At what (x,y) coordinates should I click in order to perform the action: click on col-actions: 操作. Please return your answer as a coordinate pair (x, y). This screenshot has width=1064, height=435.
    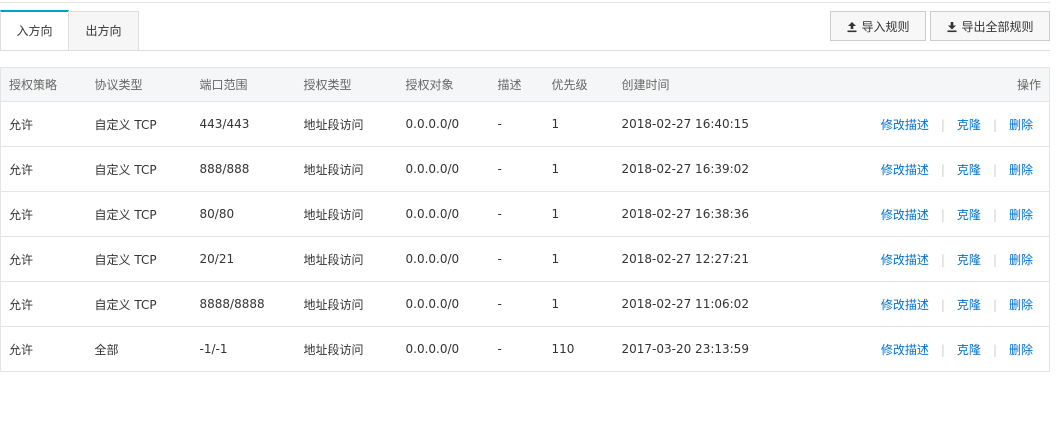
    Looking at the image, I should click on (921, 84).